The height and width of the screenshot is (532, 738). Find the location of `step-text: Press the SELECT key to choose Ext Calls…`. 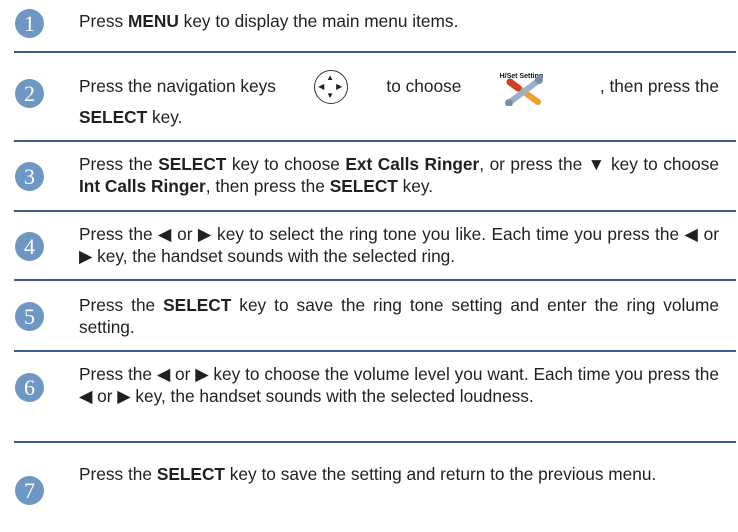

step-text: Press the SELECT key to choose Ext Calls… is located at coordinates (399, 175).